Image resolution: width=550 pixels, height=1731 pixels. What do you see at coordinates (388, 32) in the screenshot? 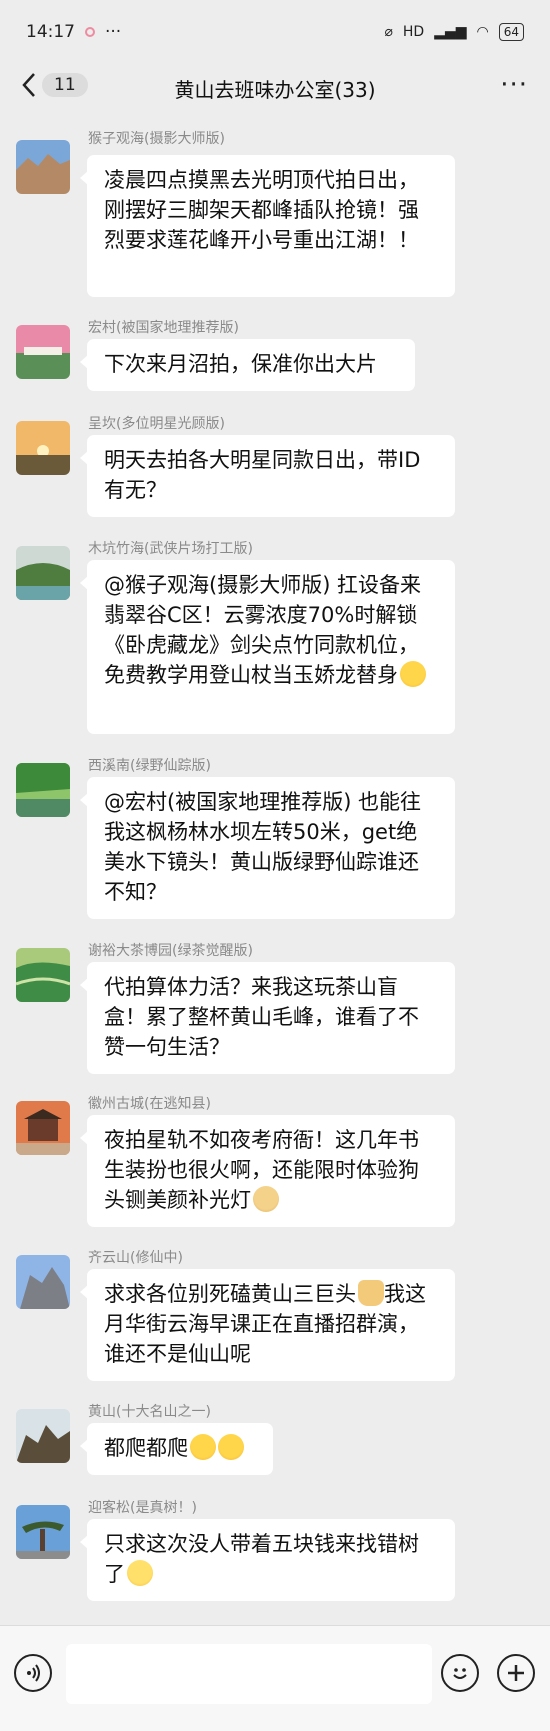
I see `mute-icon: ⌀` at bounding box center [388, 32].